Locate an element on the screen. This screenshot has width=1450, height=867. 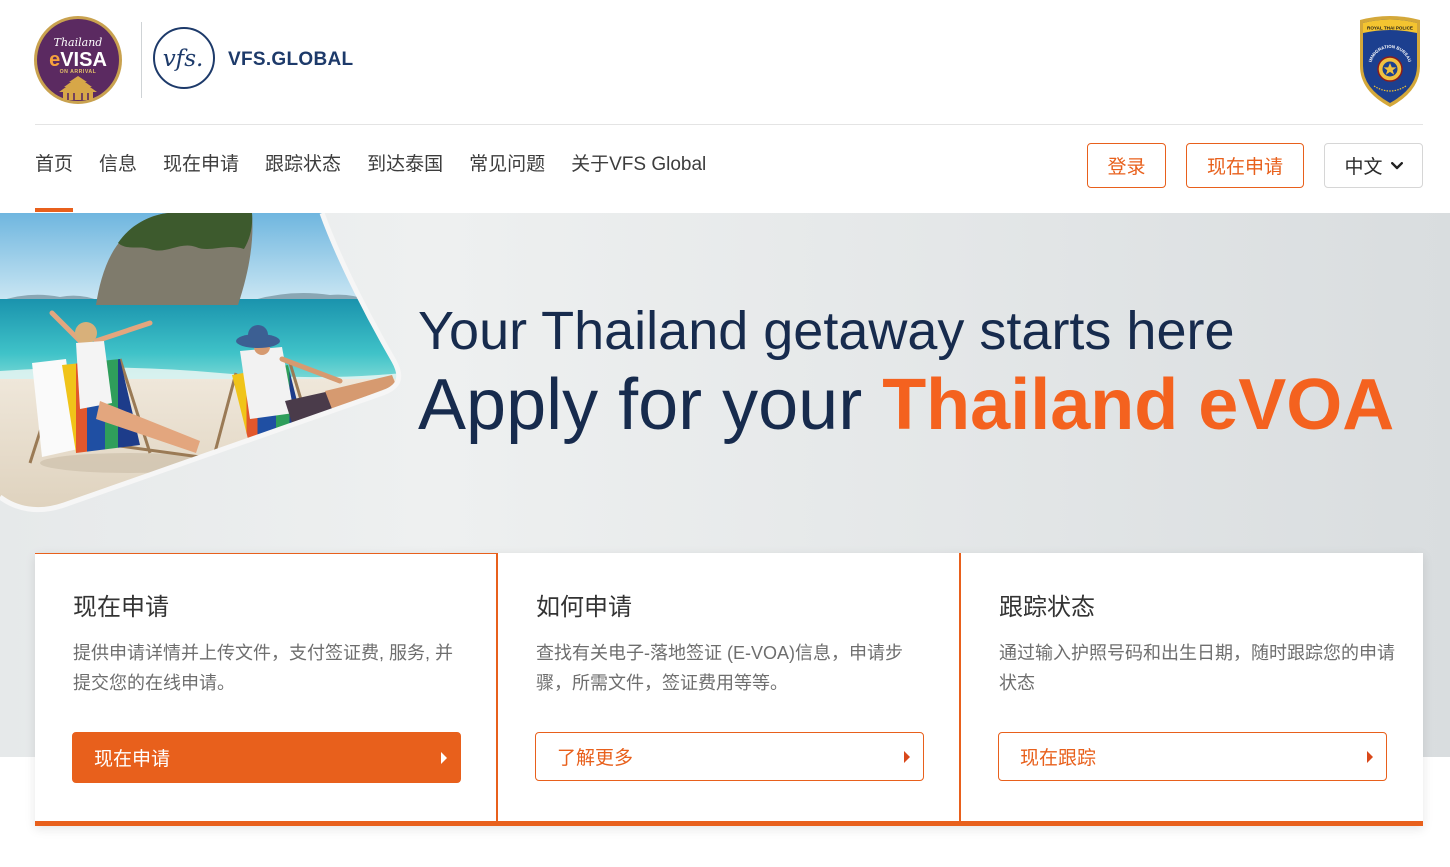
nav-active-indicator is located at coordinates (54, 210).